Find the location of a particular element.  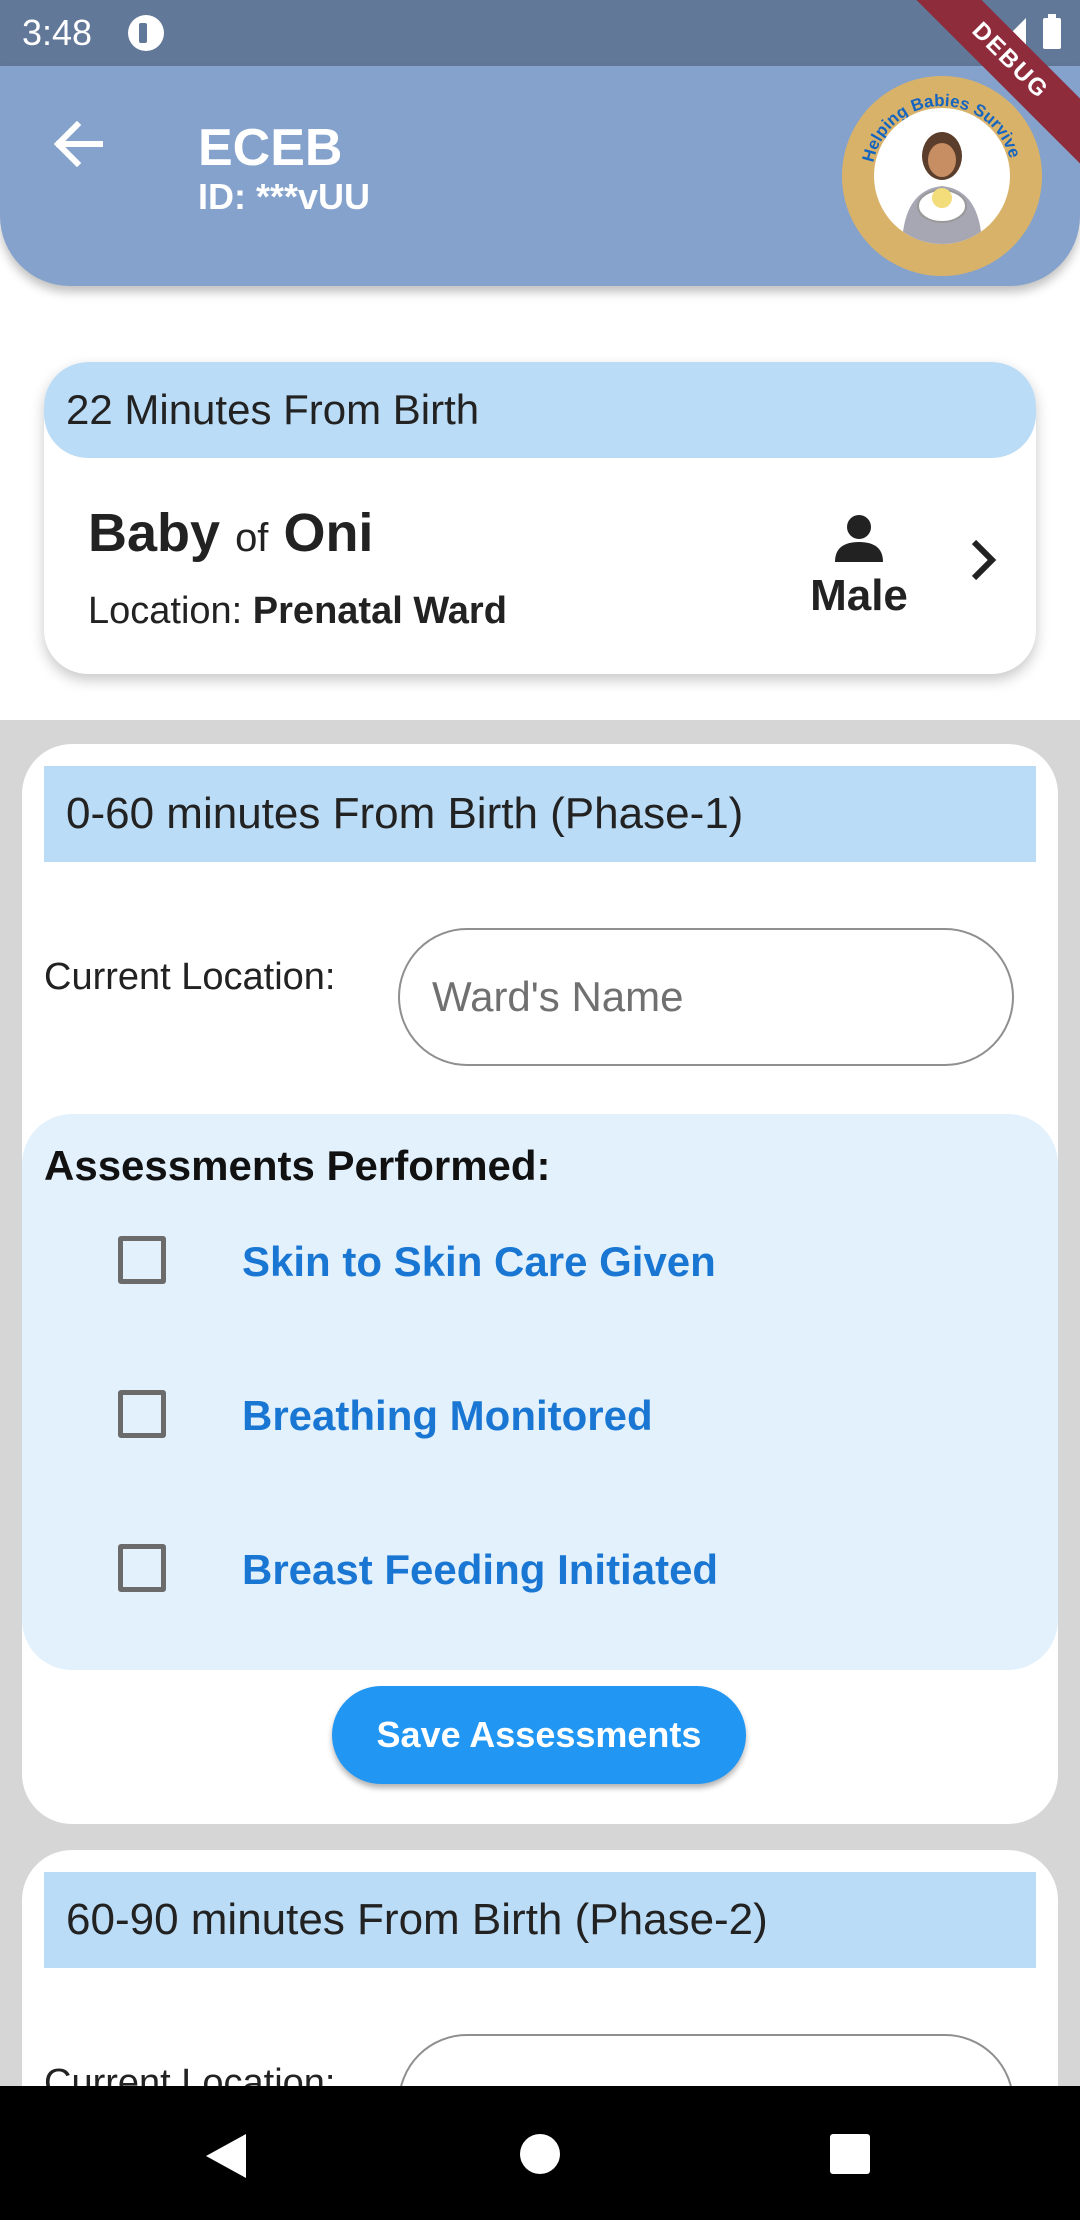

debug-ribbon: DEBUG is located at coordinates (990, 88).